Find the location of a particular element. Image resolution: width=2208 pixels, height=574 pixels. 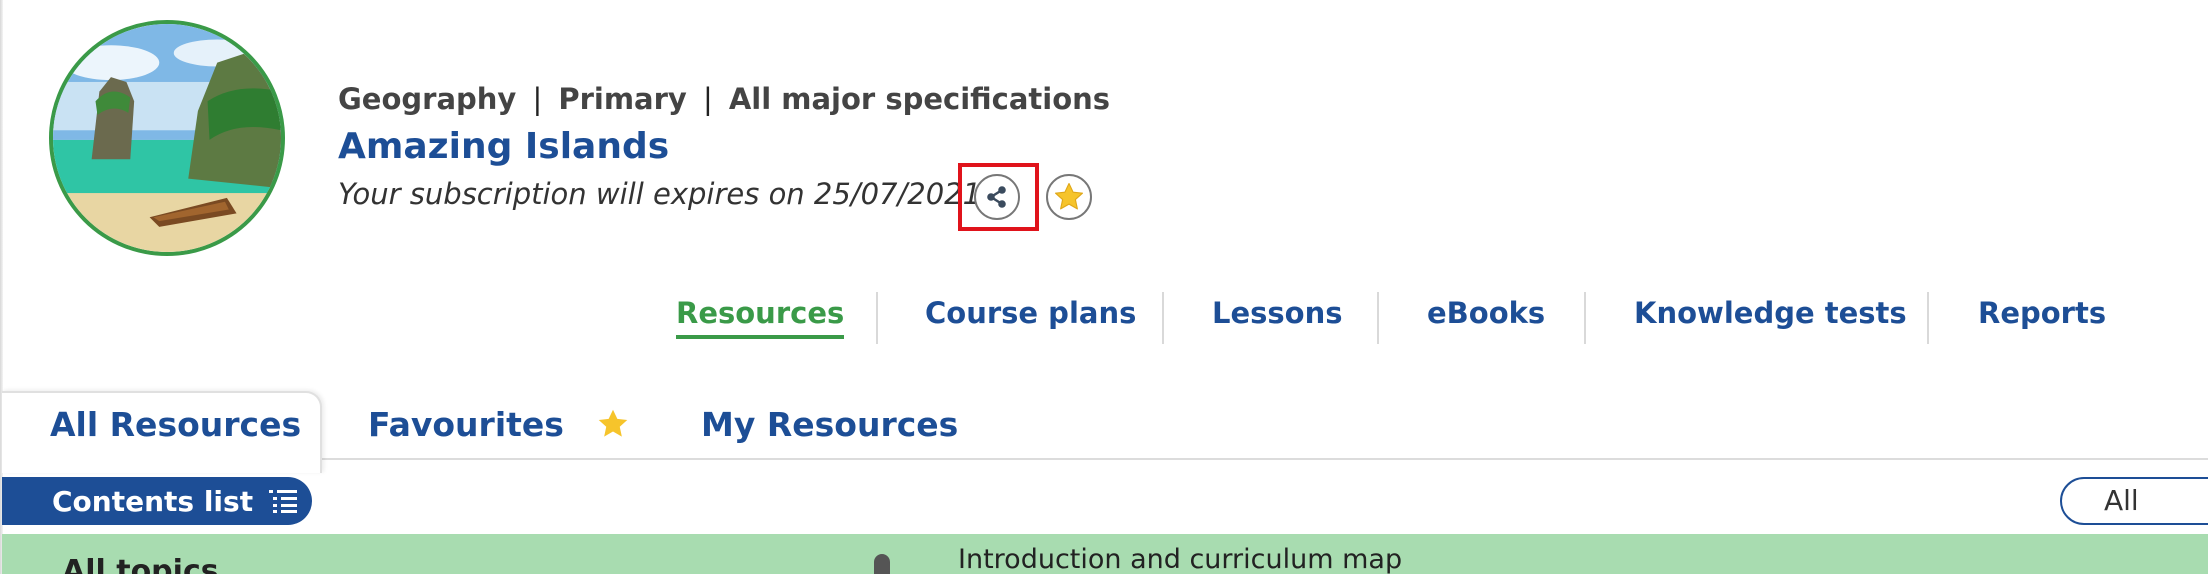

tab-all-resources: All Resources is located at coordinates (175, 424).